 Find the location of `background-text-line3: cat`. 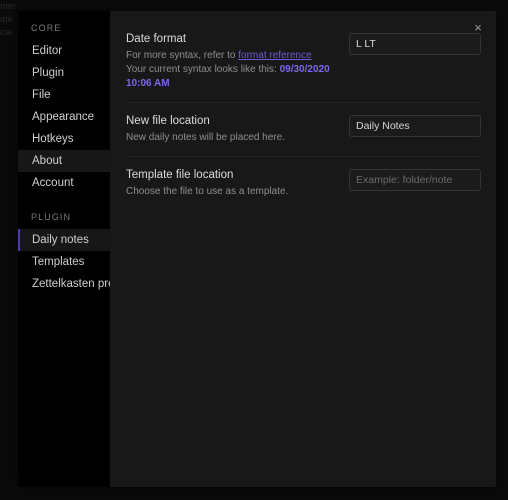

background-text-line3: cat is located at coordinates (6, 32).